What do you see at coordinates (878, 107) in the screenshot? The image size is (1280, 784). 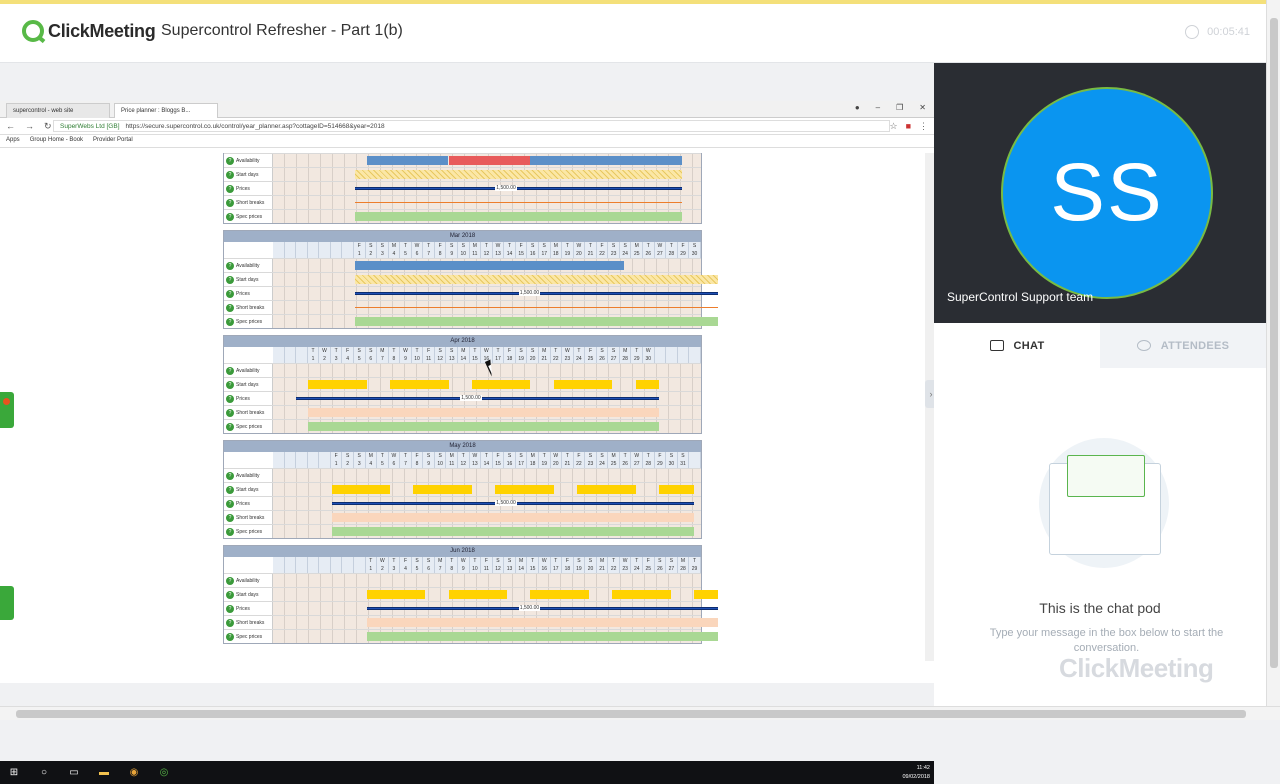 I see `minimize-icon: –` at bounding box center [878, 107].